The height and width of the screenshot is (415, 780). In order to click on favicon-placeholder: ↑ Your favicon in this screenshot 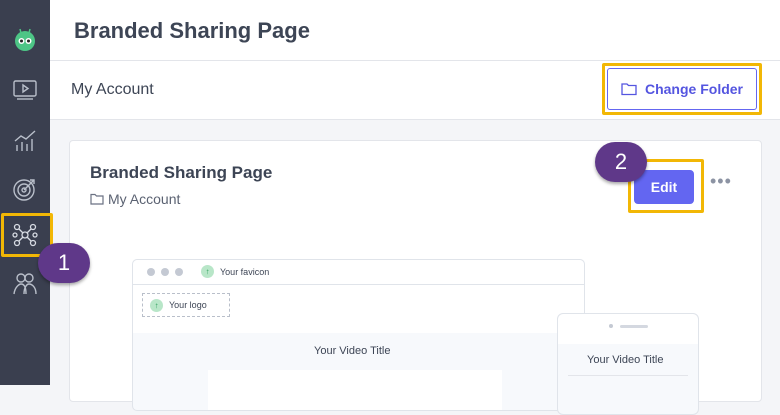, I will do `click(235, 271)`.